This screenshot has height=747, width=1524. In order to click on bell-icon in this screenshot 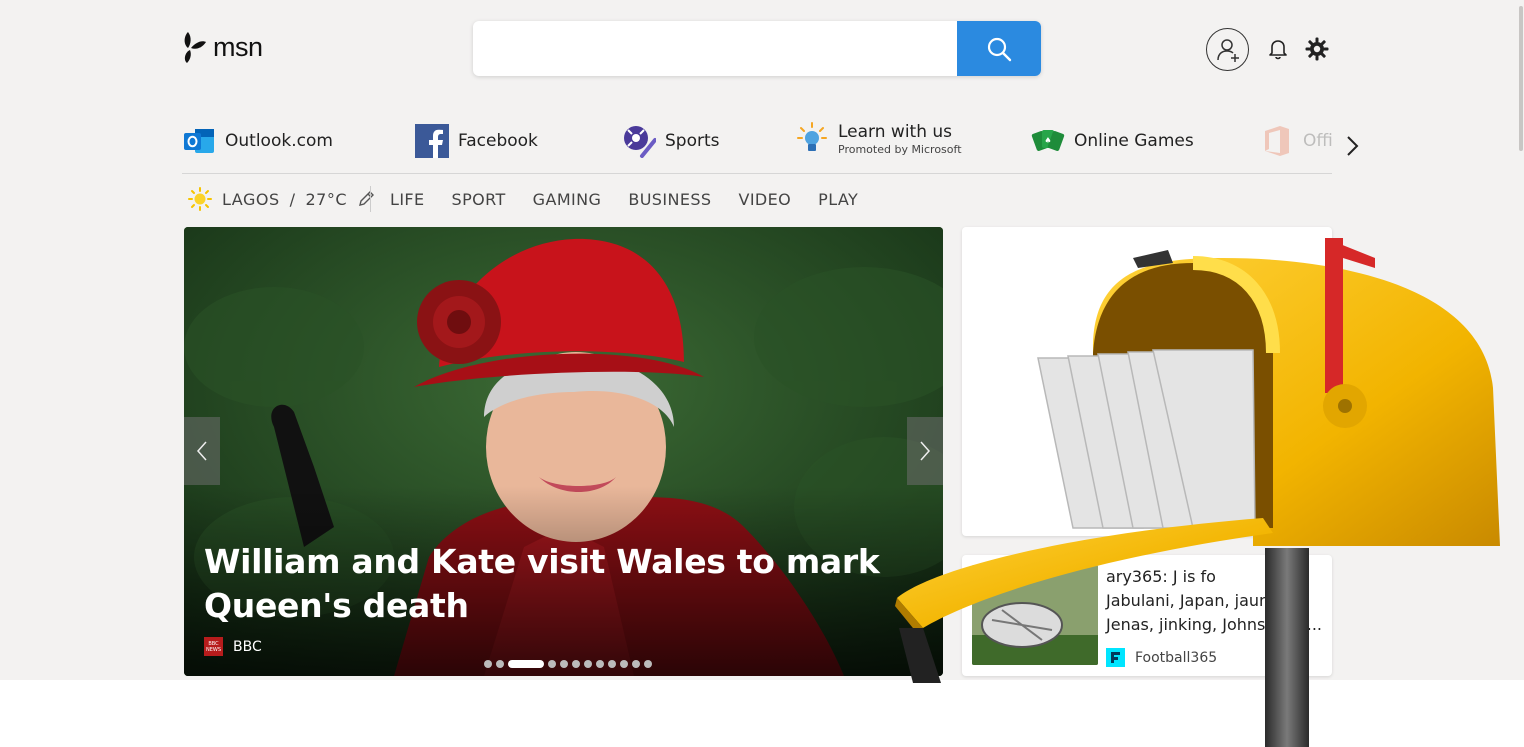, I will do `click(1278, 49)`.